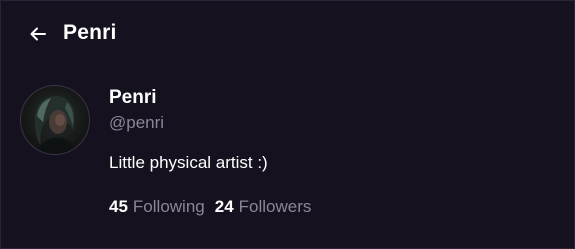 Image resolution: width=575 pixels, height=249 pixels. I want to click on following-link: 45 Following, so click(157, 207).